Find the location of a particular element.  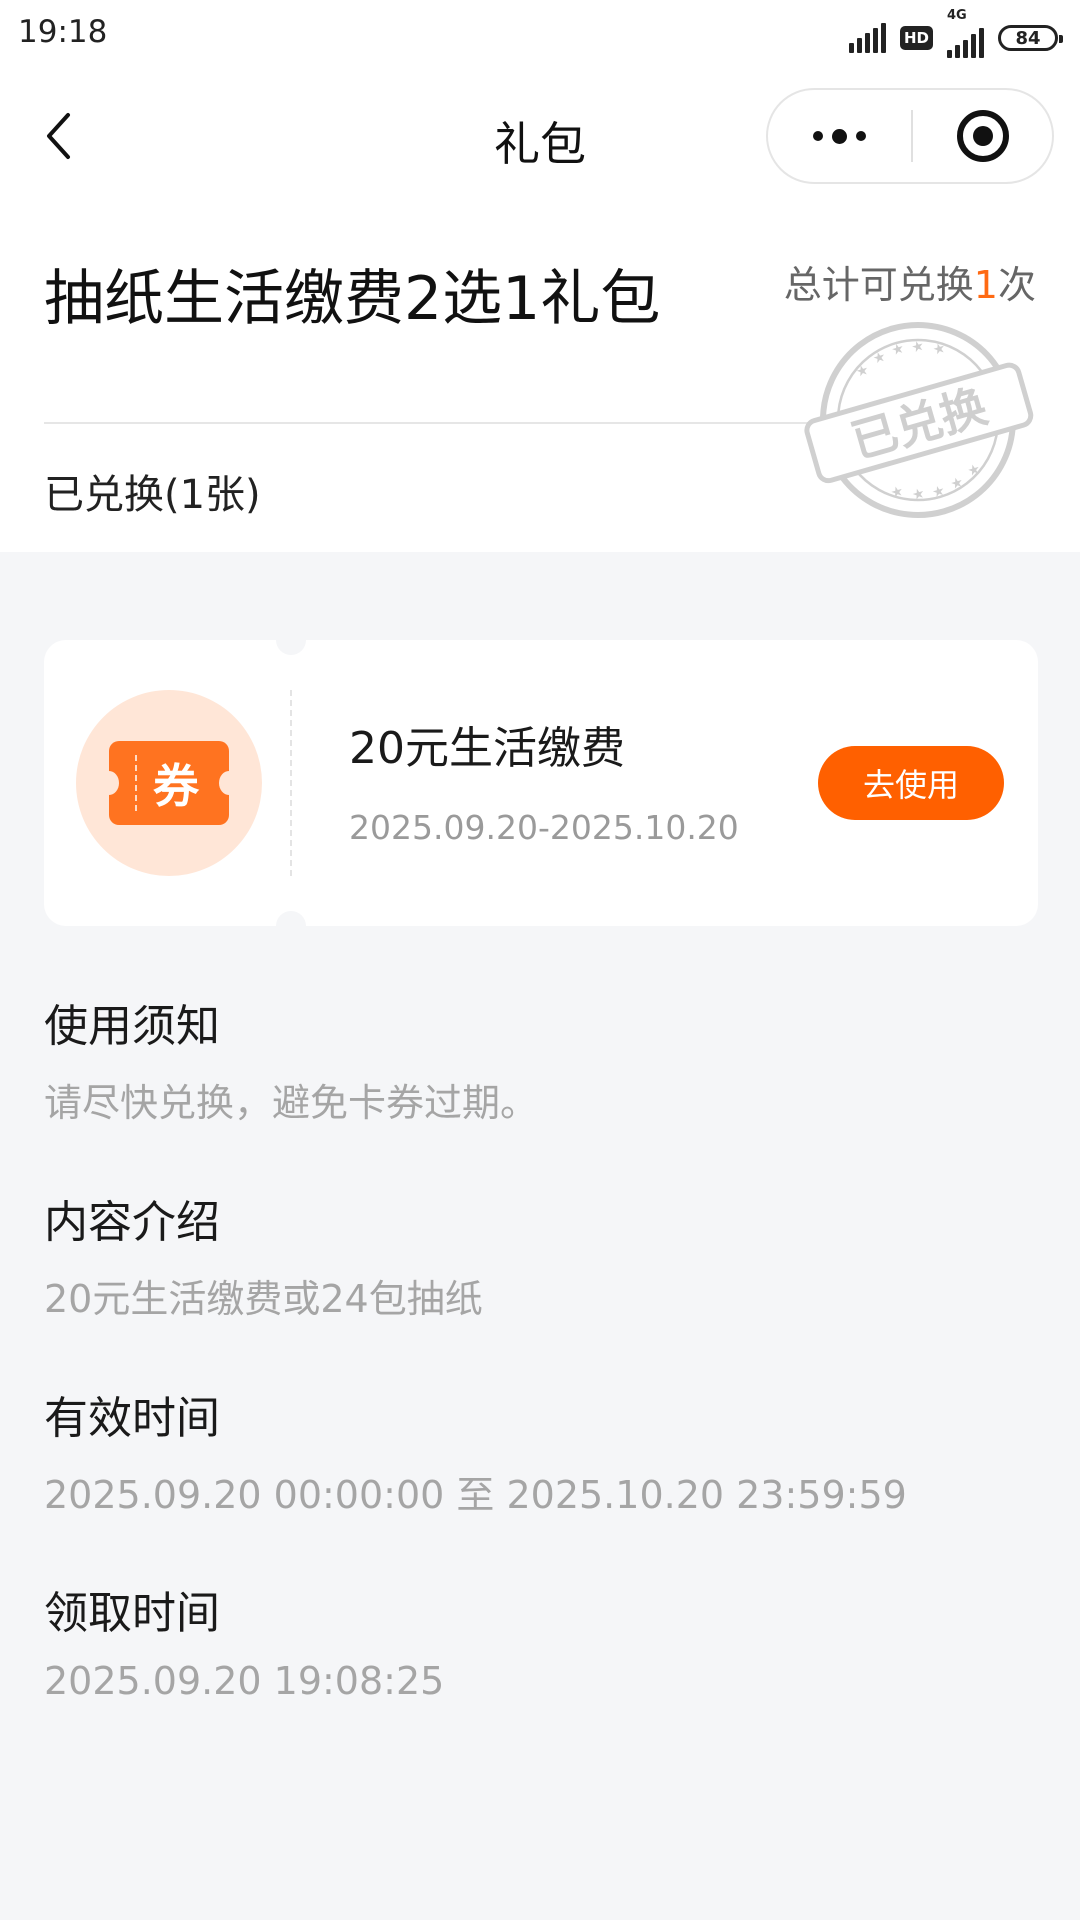

more-dots-icon is located at coordinates (818, 136).